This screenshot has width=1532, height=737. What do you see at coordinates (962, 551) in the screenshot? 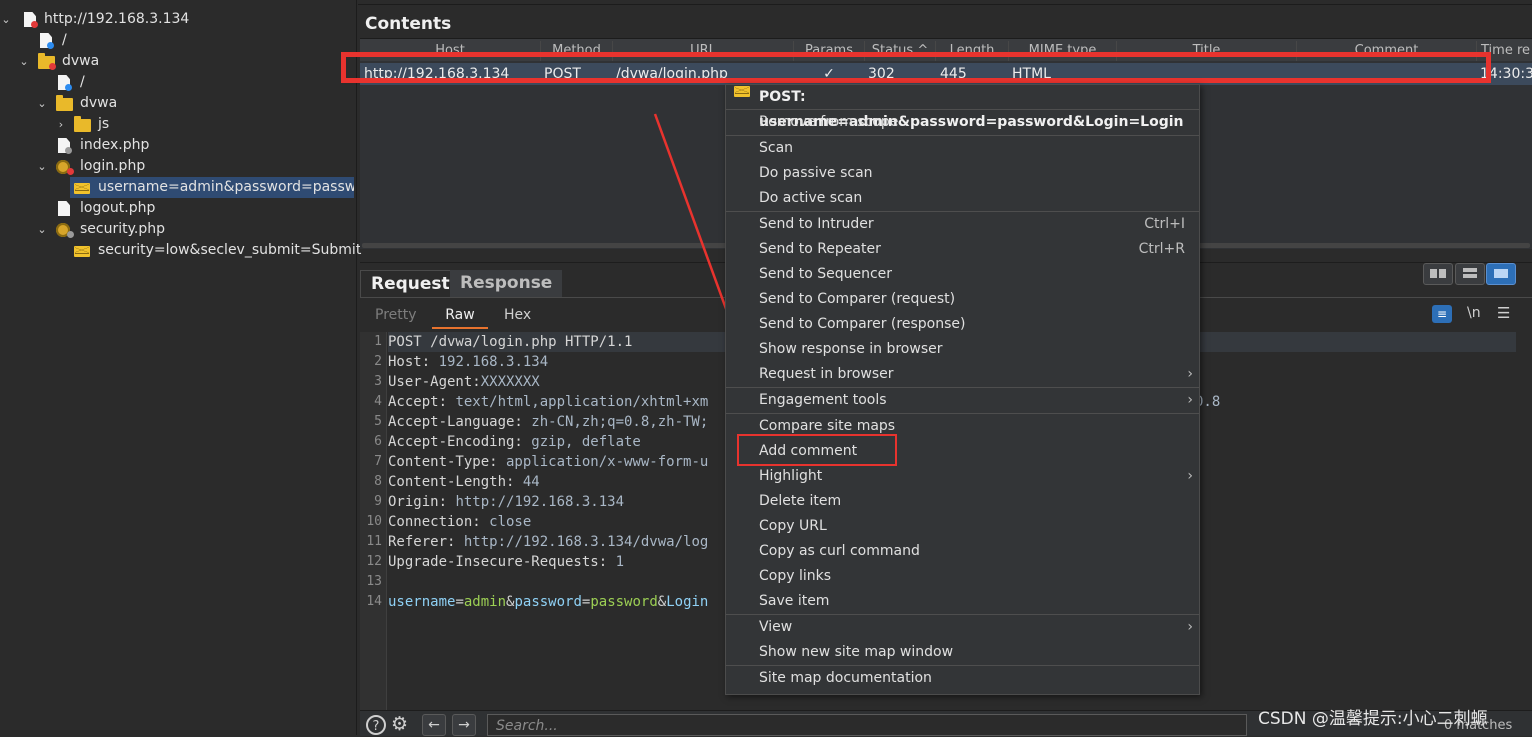
I see `menu-item-copy-as-curl-command: Copy as curl command` at bounding box center [962, 551].